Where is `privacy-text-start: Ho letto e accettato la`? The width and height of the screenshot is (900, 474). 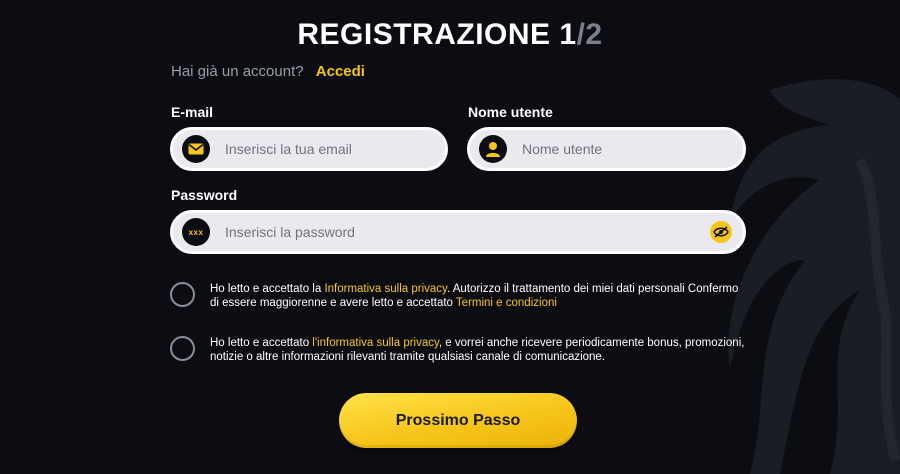 privacy-text-start: Ho letto e accettato la is located at coordinates (267, 289).